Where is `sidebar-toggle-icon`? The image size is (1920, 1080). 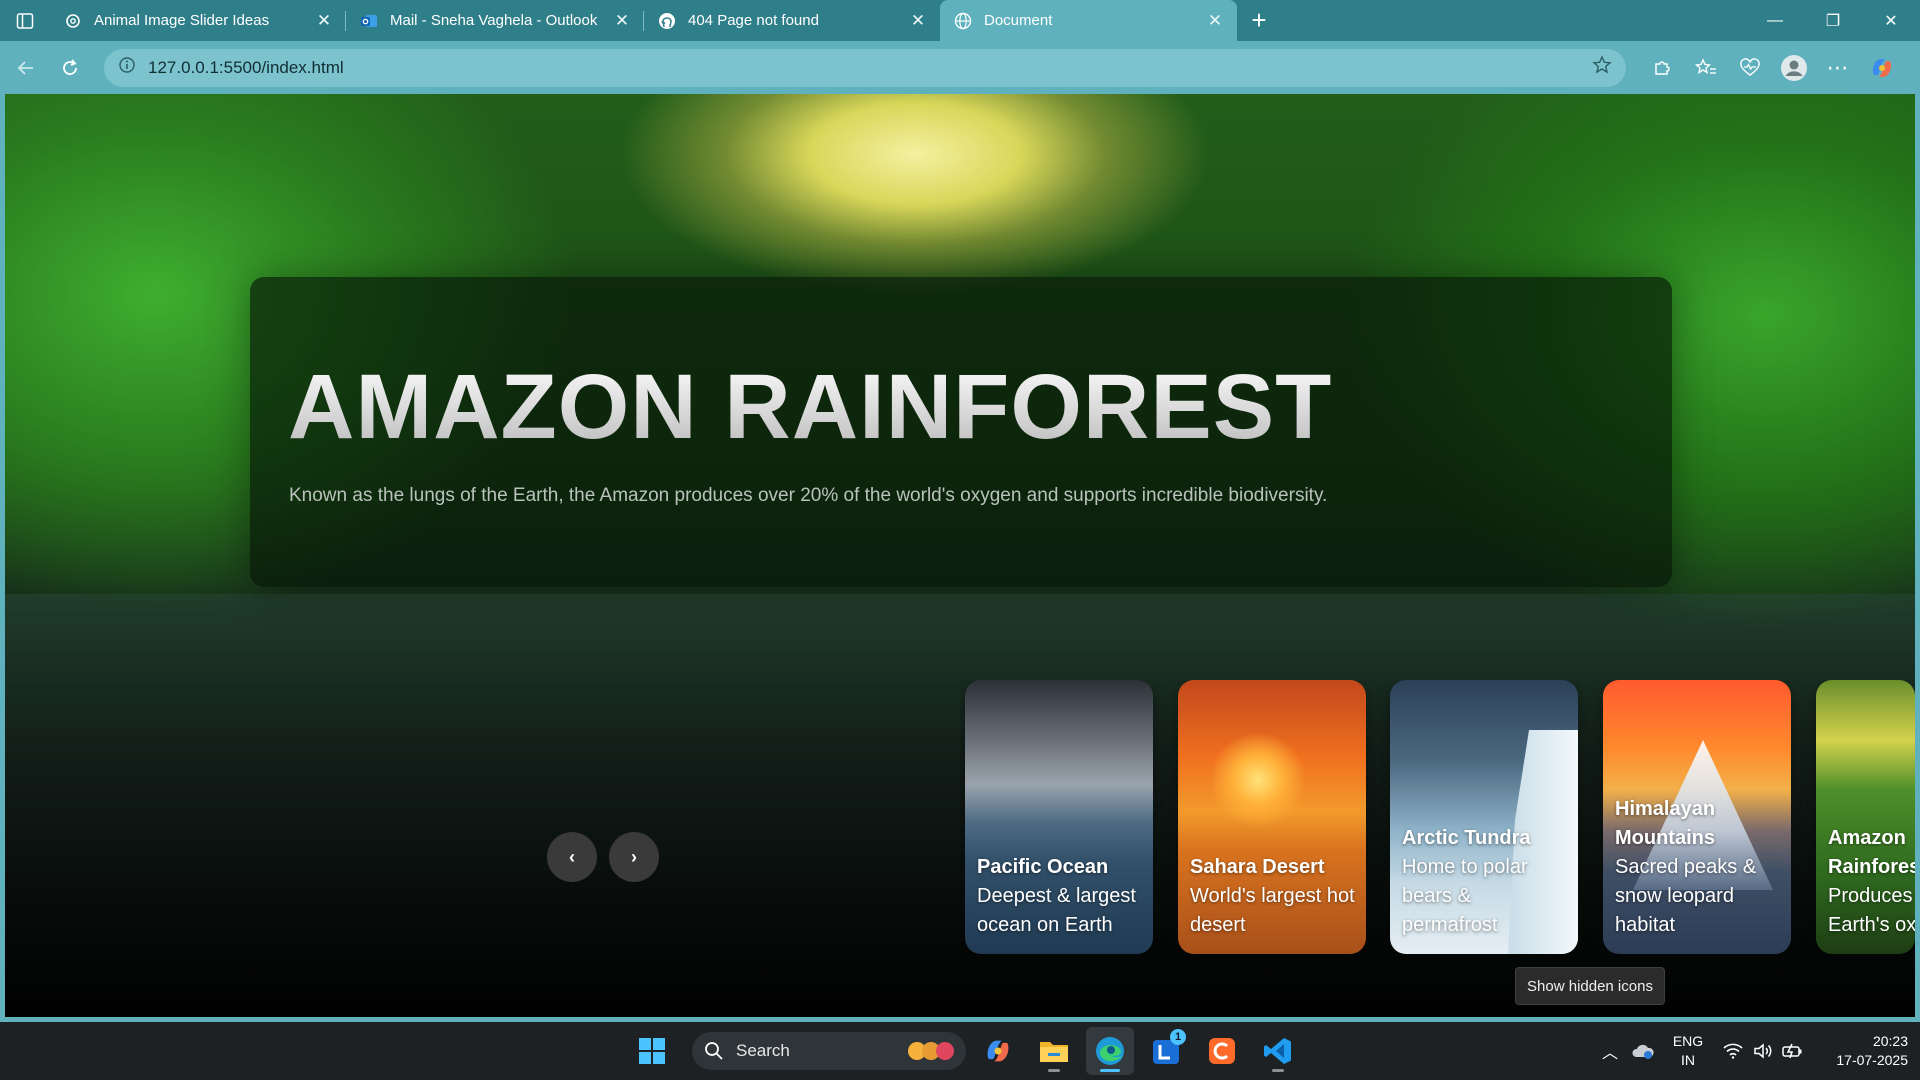 sidebar-toggle-icon is located at coordinates (25, 20).